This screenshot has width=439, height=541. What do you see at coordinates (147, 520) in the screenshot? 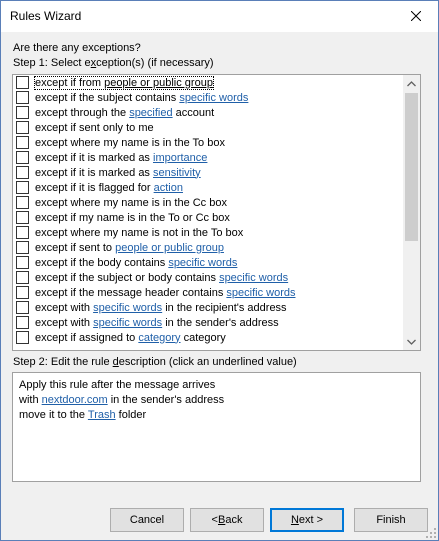
I see `cancel-button: Cancel` at bounding box center [147, 520].